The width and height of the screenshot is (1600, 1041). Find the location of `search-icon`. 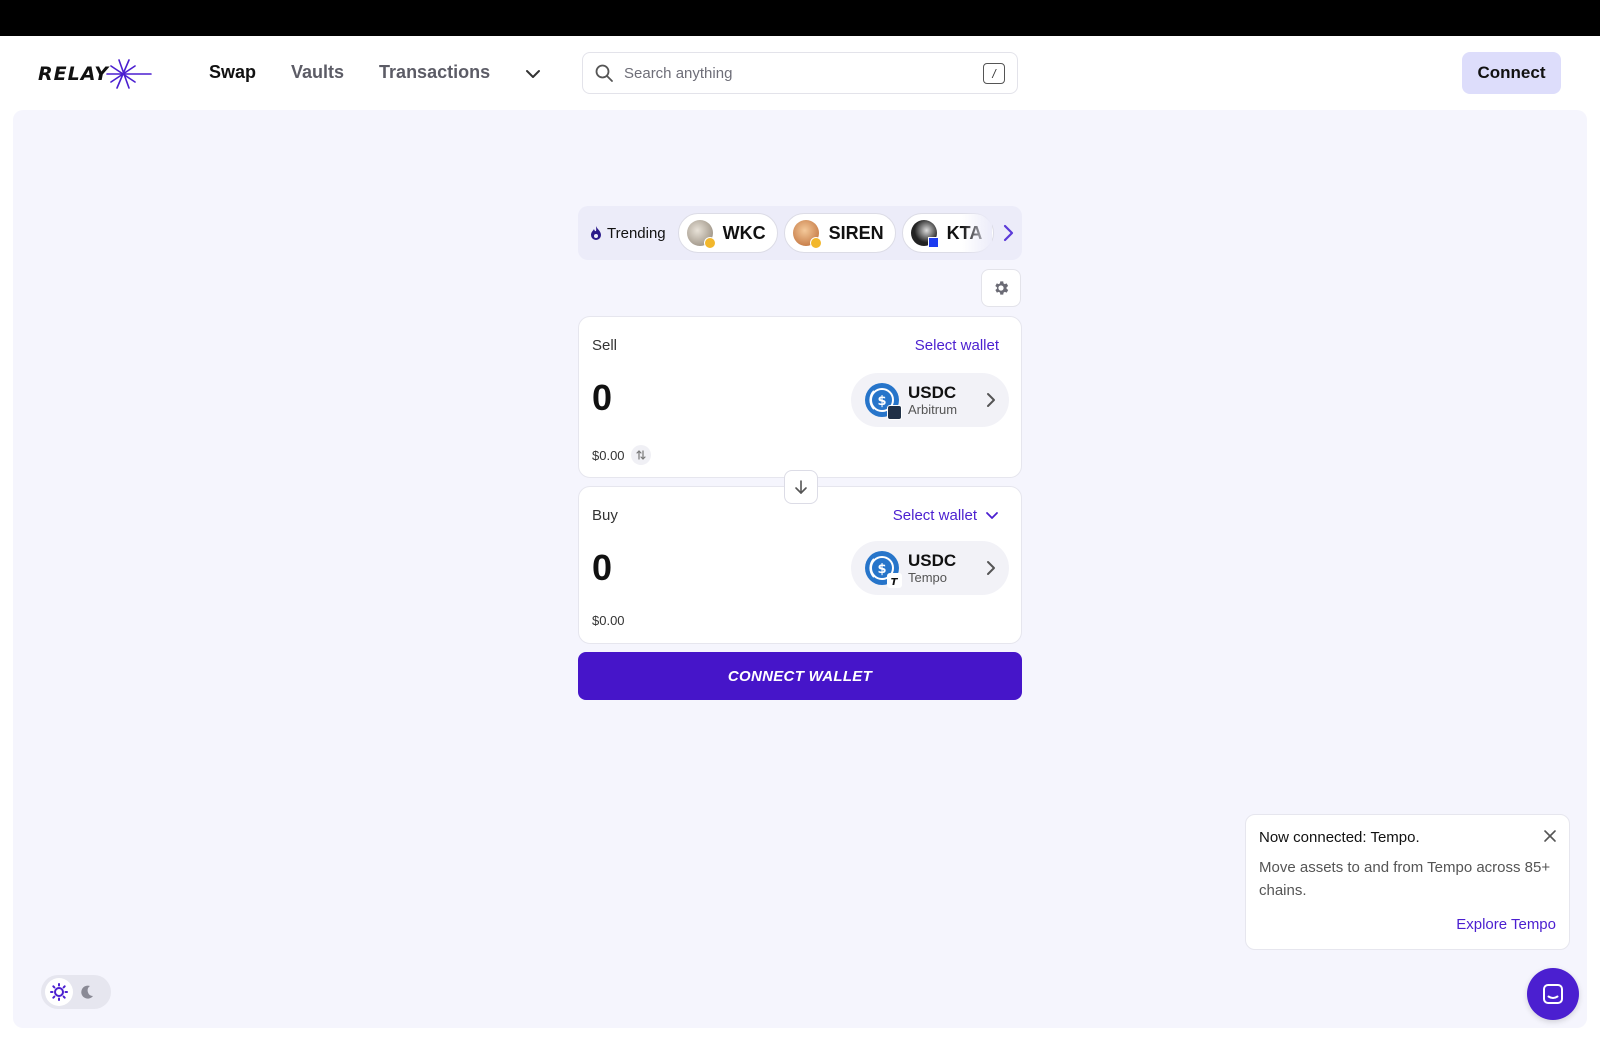

search-icon is located at coordinates (604, 73).